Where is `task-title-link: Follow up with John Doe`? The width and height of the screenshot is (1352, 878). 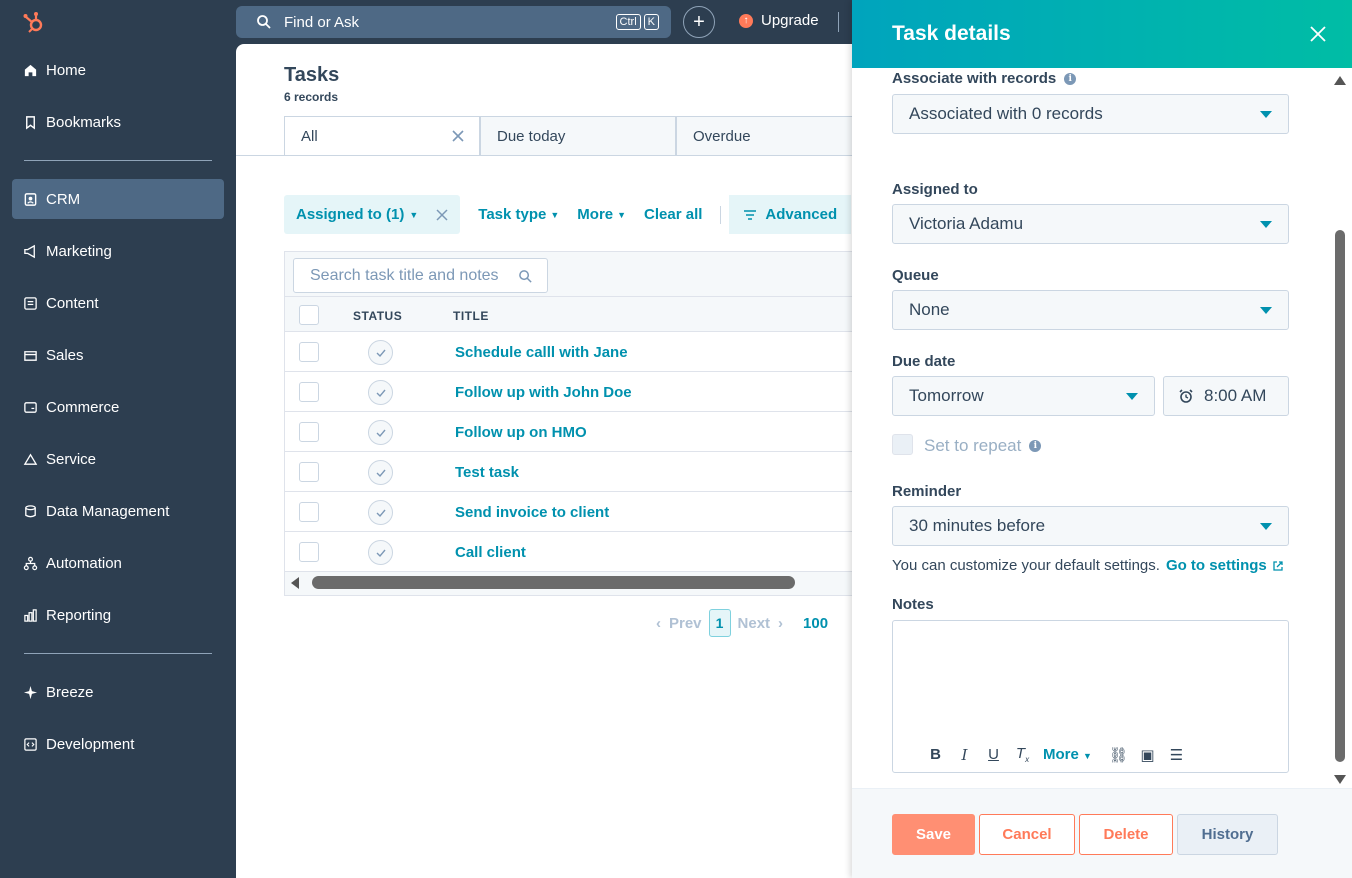
task-title-link: Follow up with John Doe is located at coordinates (543, 392).